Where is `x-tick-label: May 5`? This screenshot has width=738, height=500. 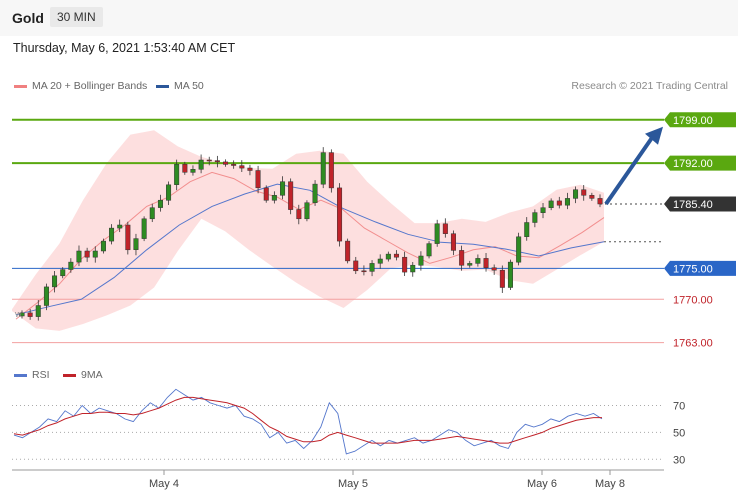 x-tick-label: May 5 is located at coordinates (353, 484).